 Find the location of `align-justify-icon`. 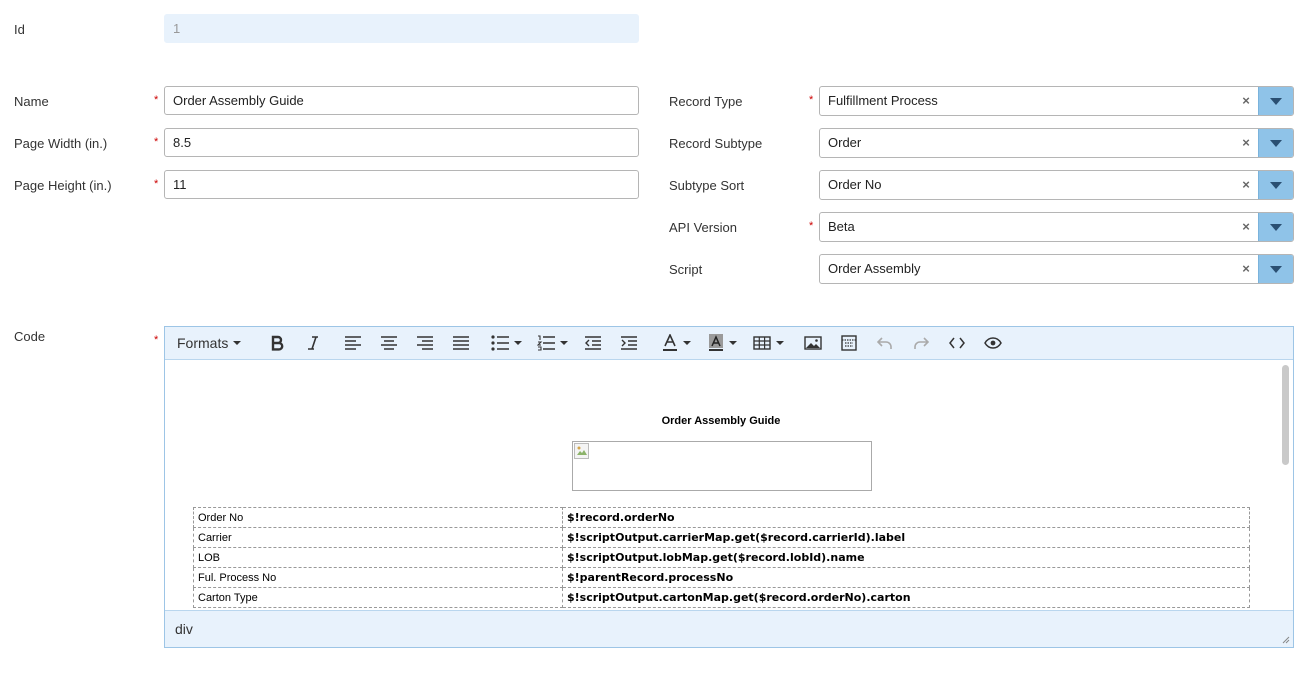

align-justify-icon is located at coordinates (461, 343).